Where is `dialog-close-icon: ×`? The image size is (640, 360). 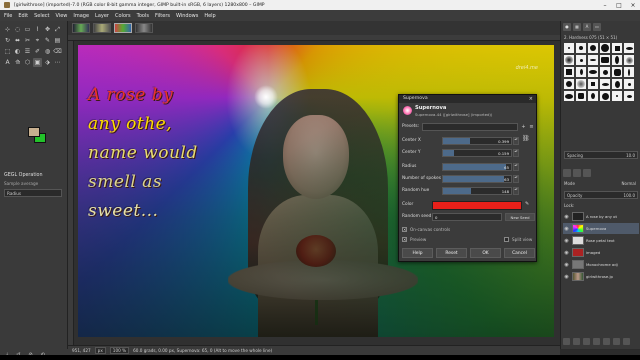 dialog-close-icon: × is located at coordinates (531, 99).